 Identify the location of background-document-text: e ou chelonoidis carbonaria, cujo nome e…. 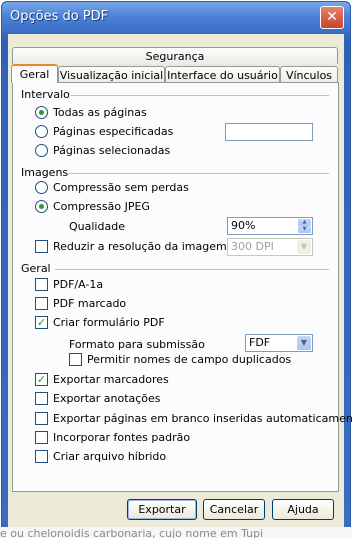
(176, 532).